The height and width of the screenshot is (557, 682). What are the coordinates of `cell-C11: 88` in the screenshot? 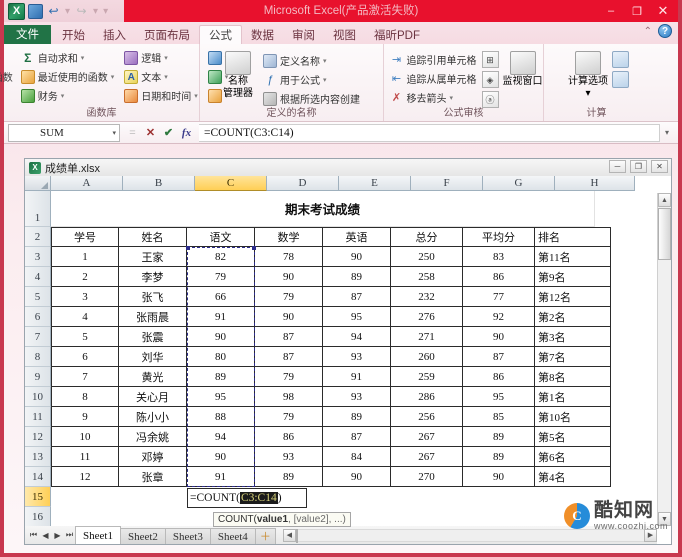 It's located at (221, 417).